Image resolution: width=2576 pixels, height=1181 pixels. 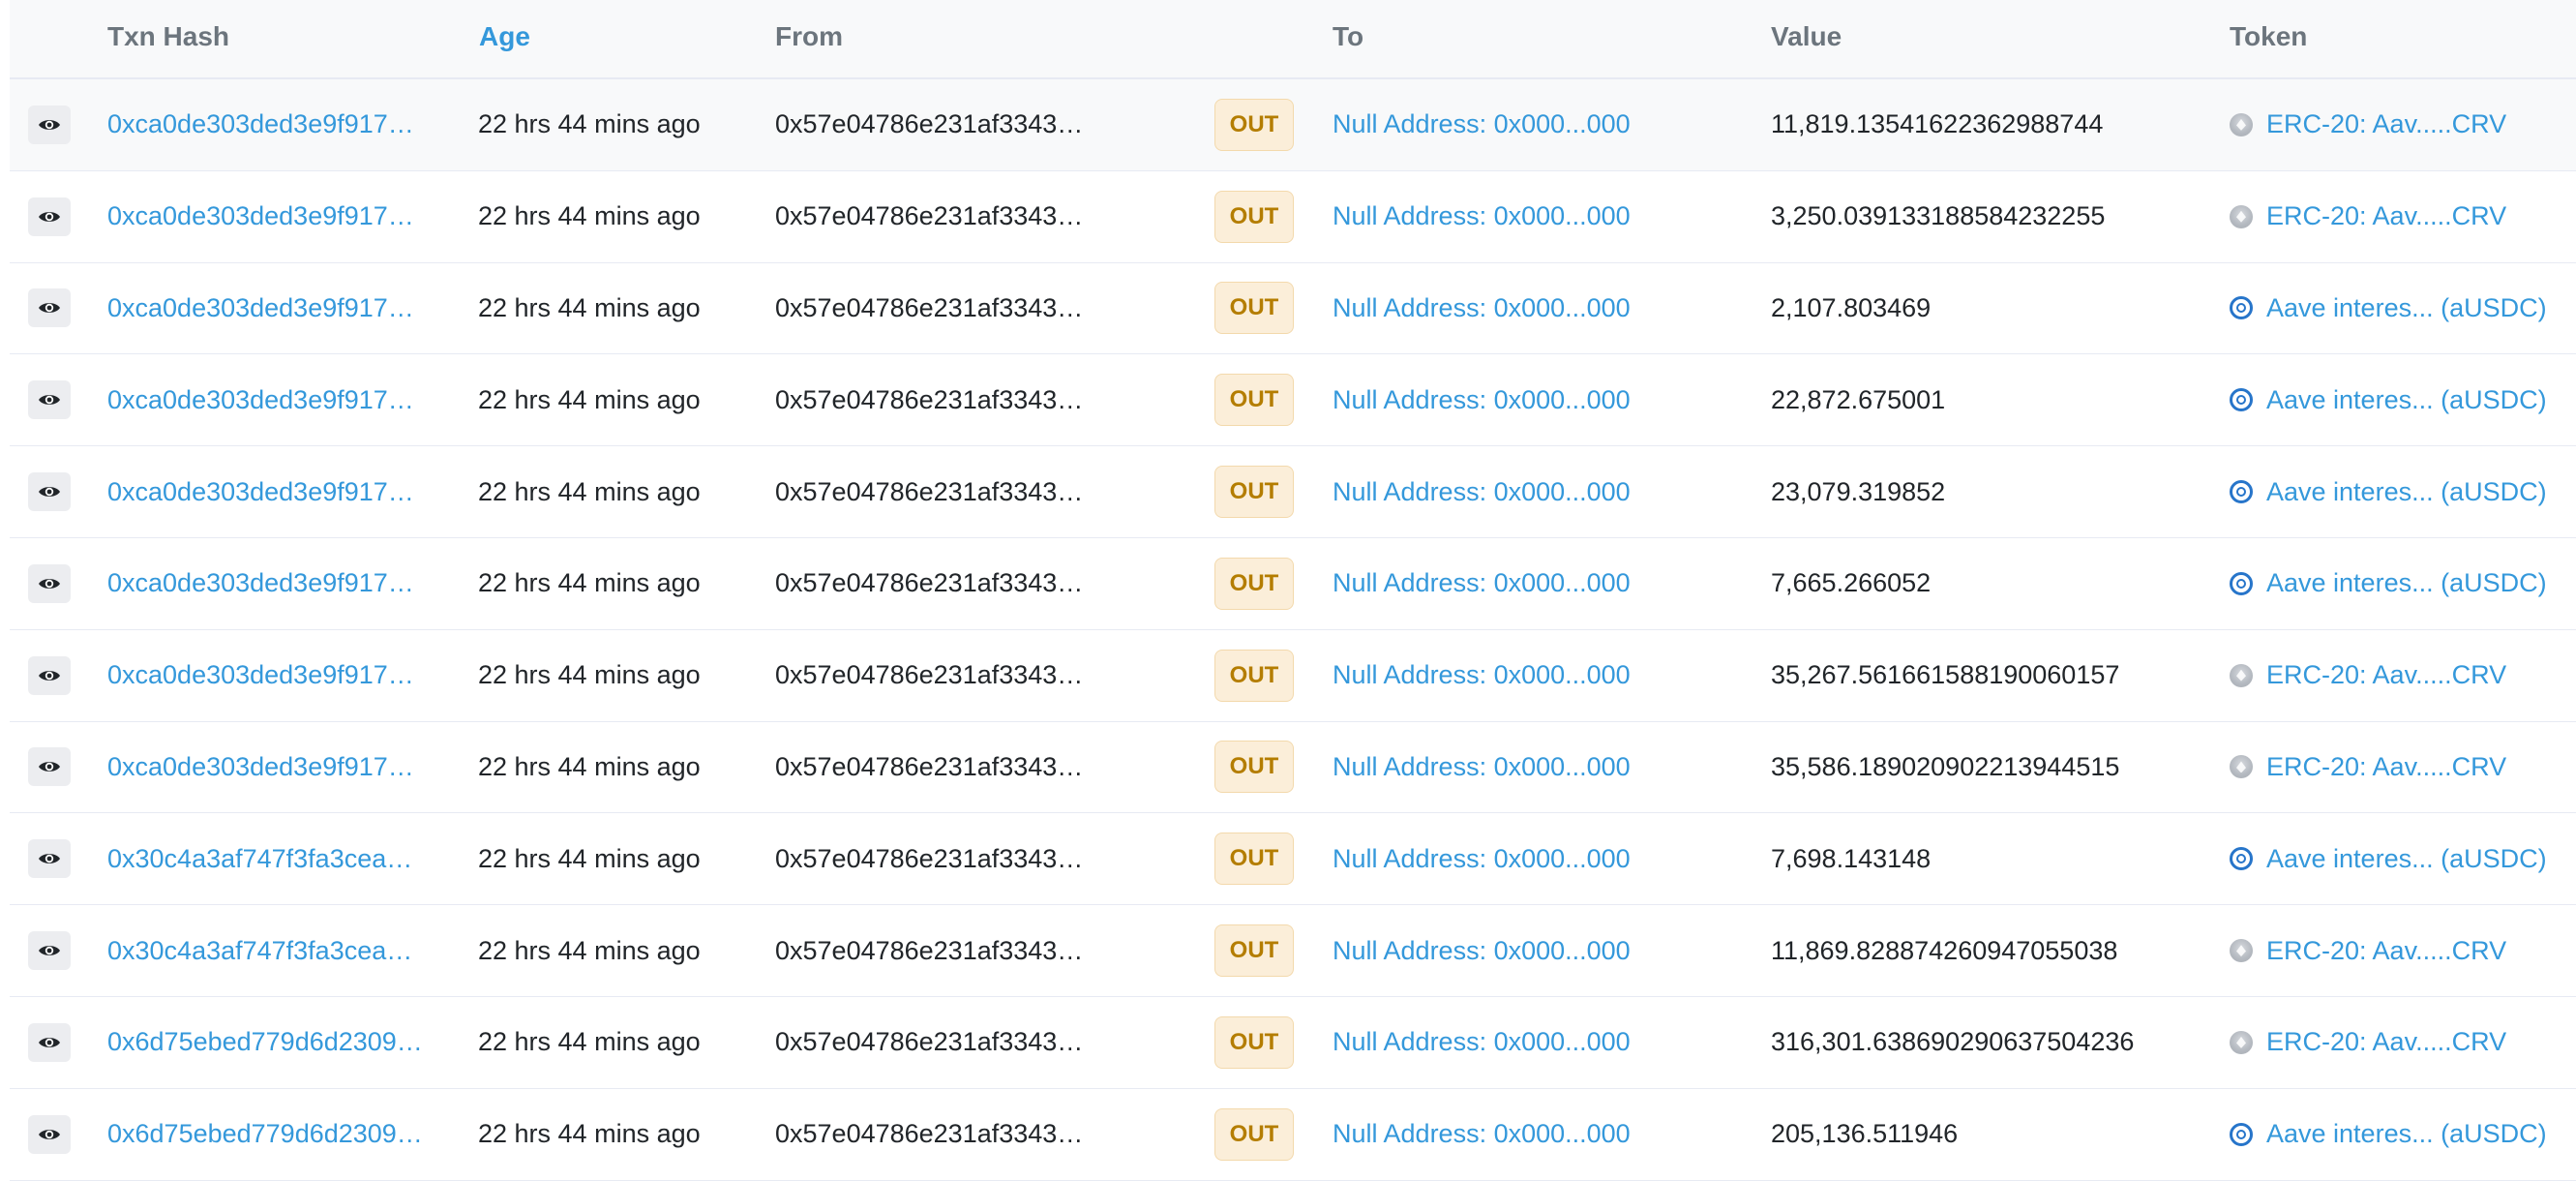 I want to click on value-text: 3,250.039133188584232255, so click(x=1938, y=216).